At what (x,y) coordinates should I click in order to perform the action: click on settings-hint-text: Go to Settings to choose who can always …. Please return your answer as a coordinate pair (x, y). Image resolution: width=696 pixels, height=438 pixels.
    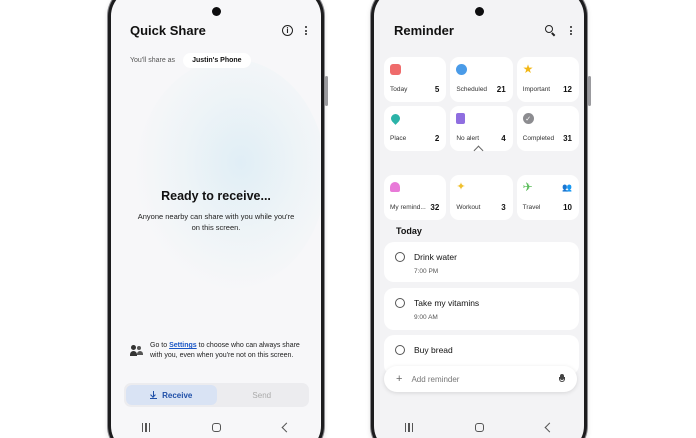
    Looking at the image, I should click on (228, 351).